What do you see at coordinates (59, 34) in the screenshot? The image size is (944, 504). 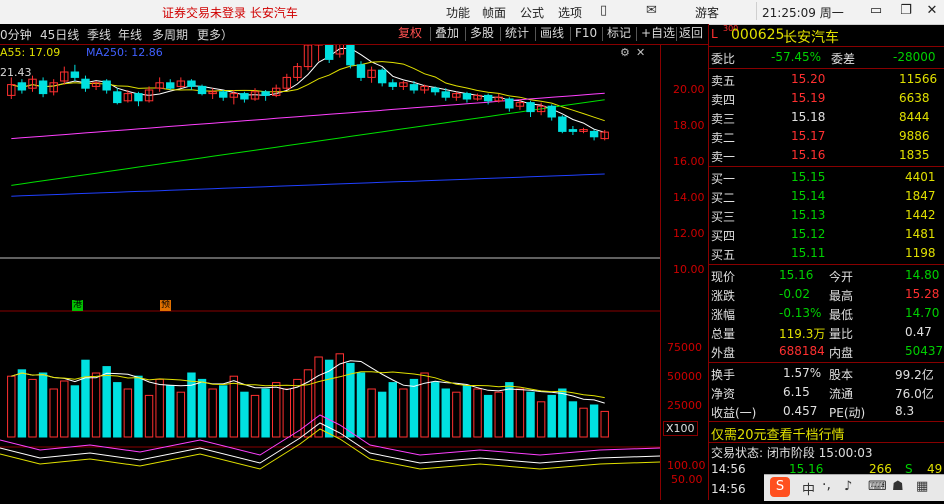 I see `tab-45day: 45日线` at bounding box center [59, 34].